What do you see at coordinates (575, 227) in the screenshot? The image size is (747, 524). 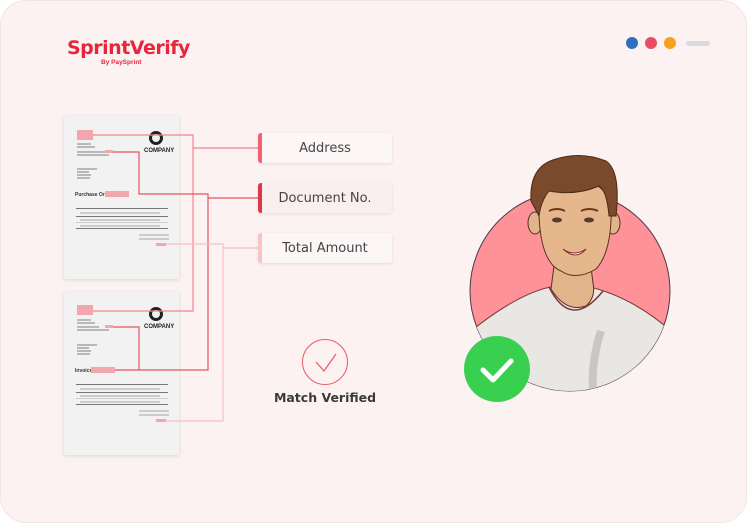 I see `avatar-face` at bounding box center [575, 227].